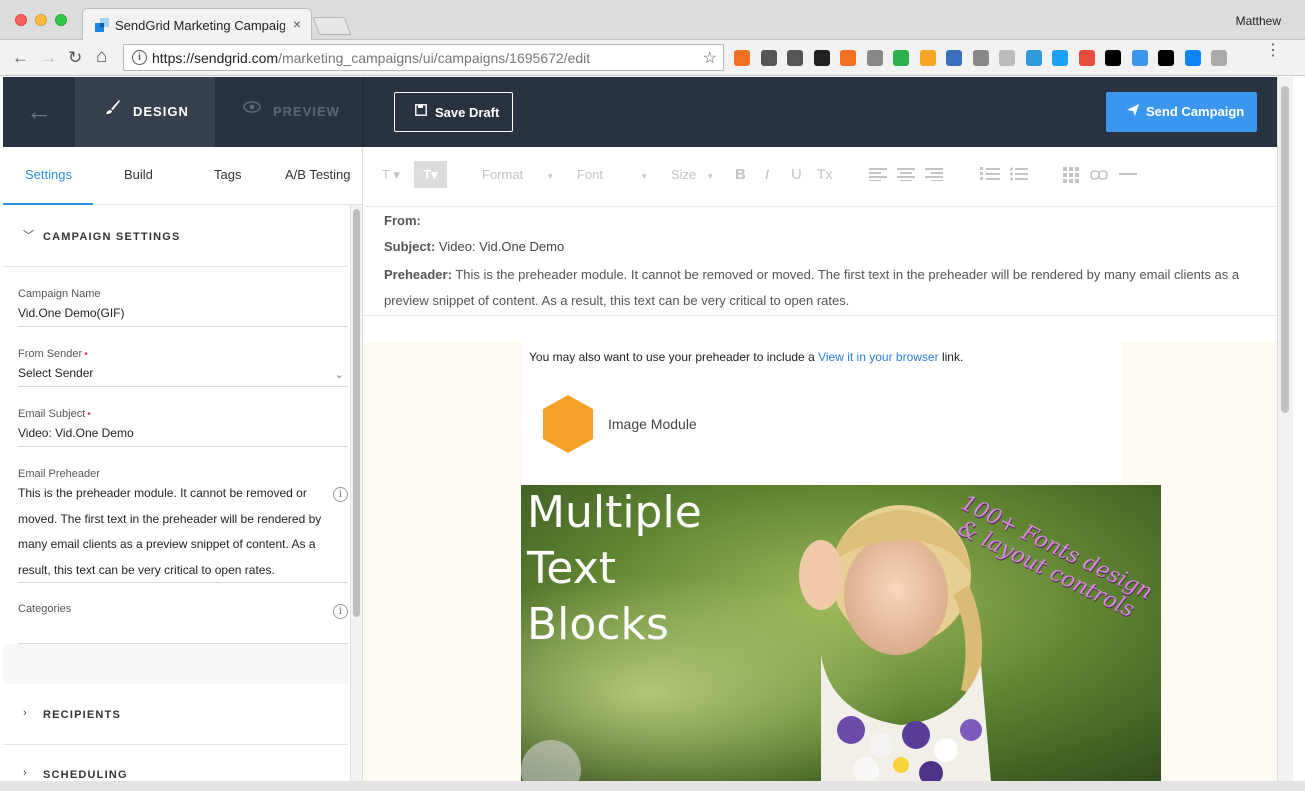 The height and width of the screenshot is (791, 1305). What do you see at coordinates (318, 174) in the screenshot?
I see `tab-ab-testing: A/B Testing` at bounding box center [318, 174].